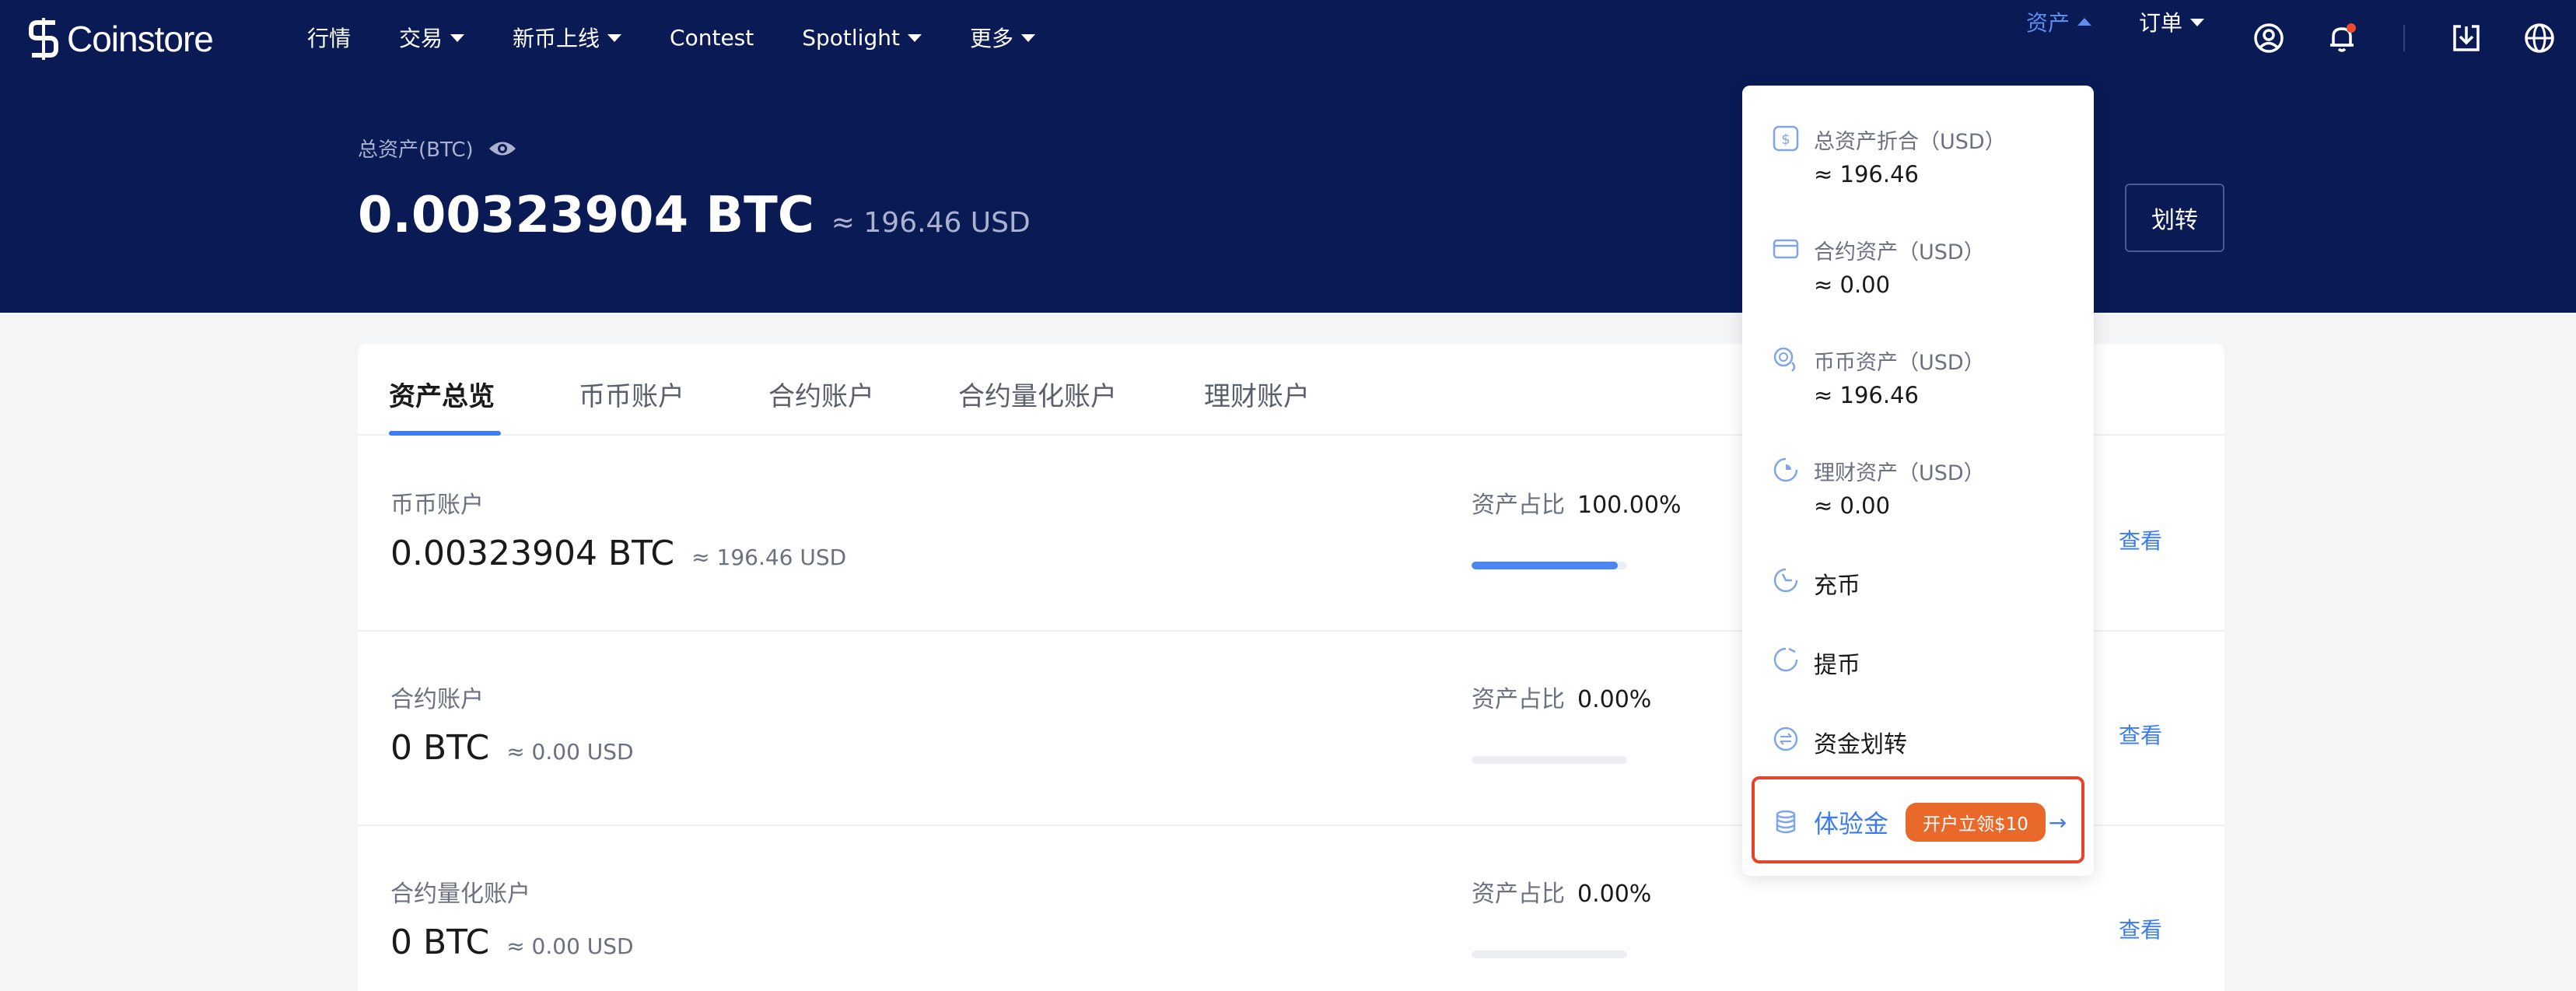 This screenshot has width=2576, height=991. Describe the element at coordinates (2141, 928) in the screenshot. I see `view-quant-account-link: 查看` at that location.